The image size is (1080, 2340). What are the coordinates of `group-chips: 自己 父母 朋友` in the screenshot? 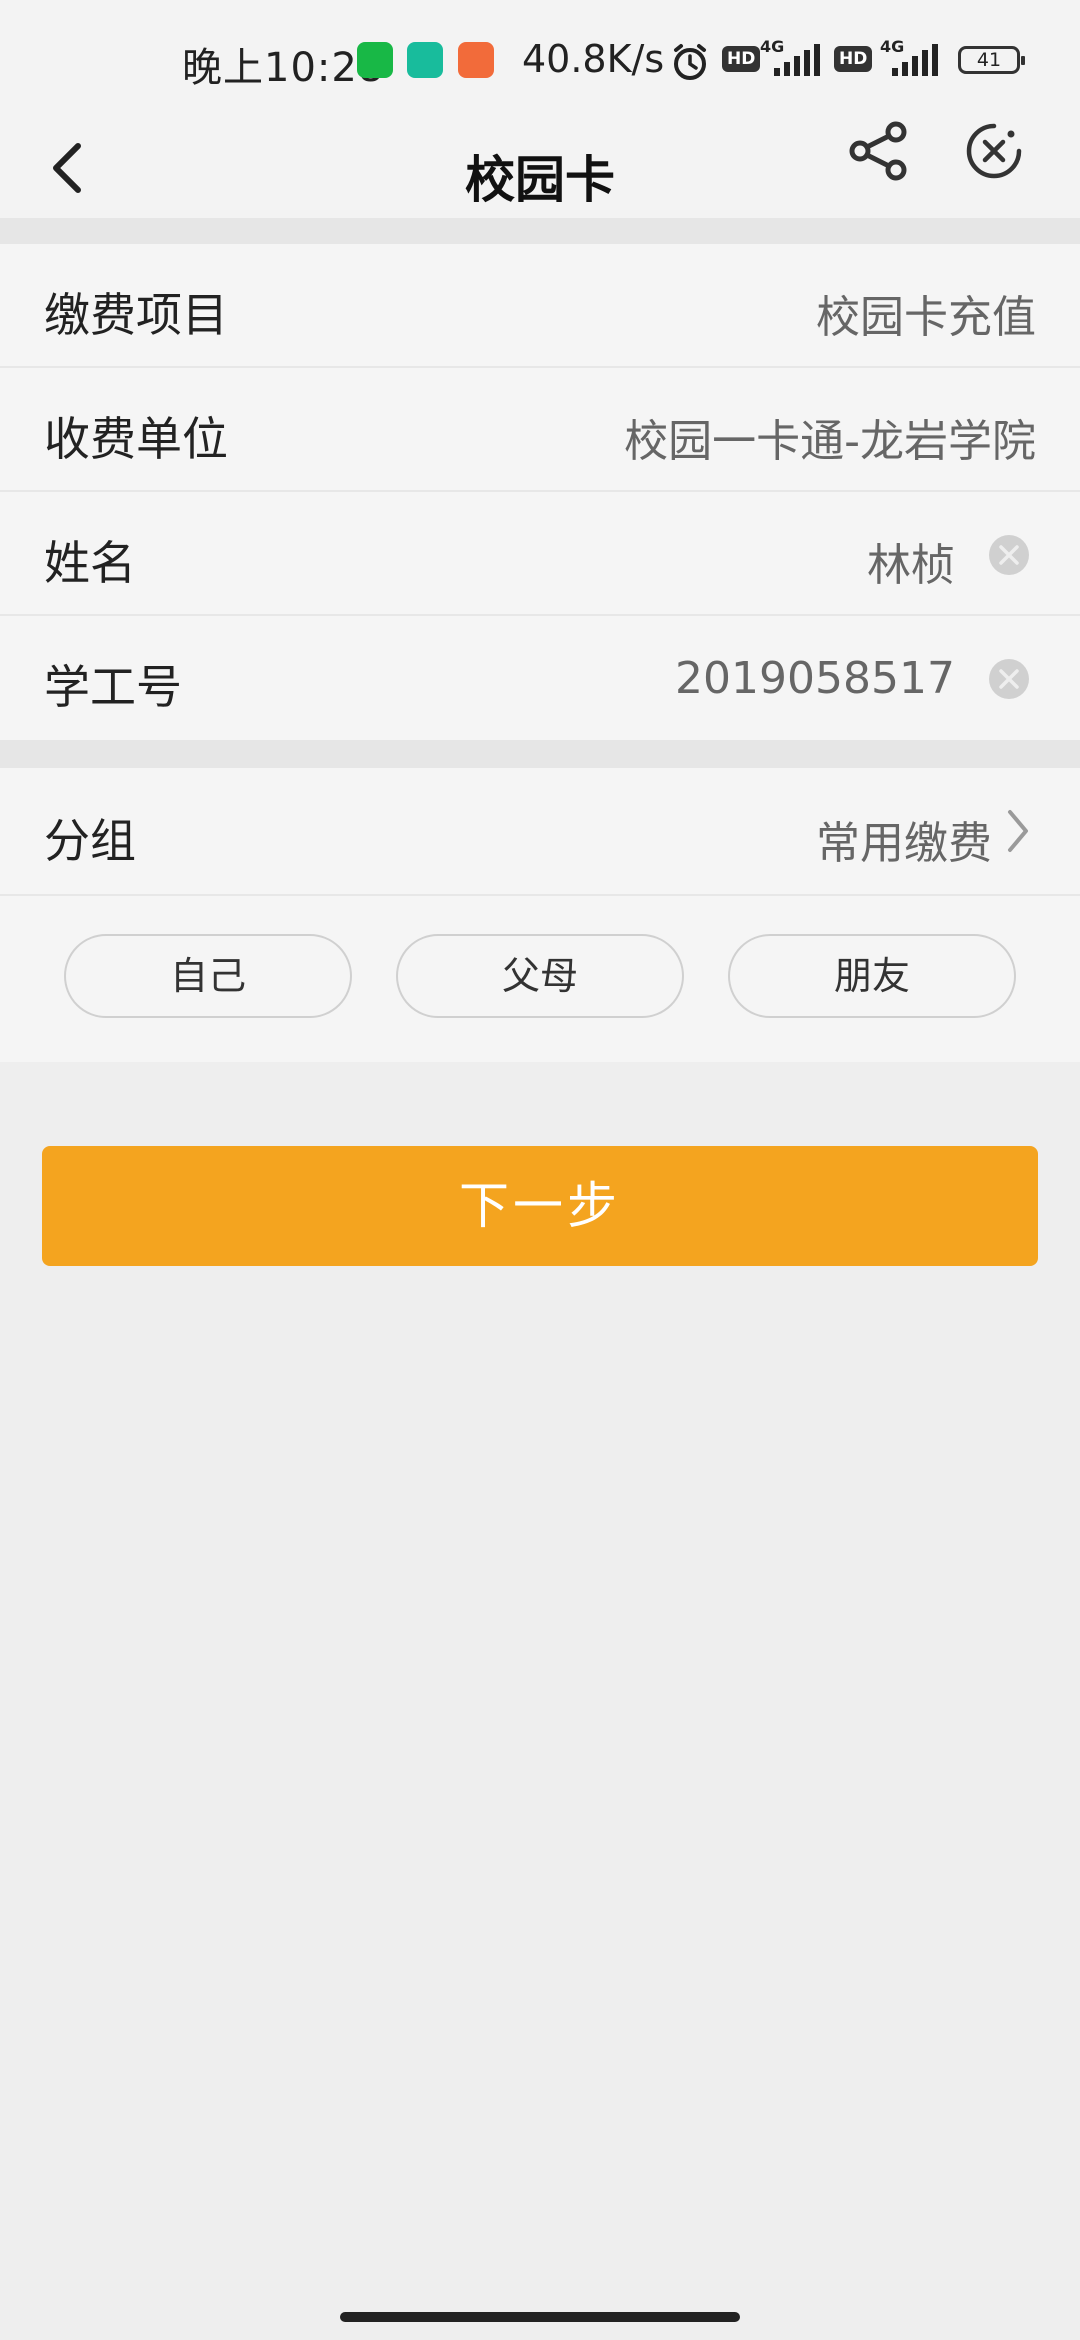 It's located at (540, 976).